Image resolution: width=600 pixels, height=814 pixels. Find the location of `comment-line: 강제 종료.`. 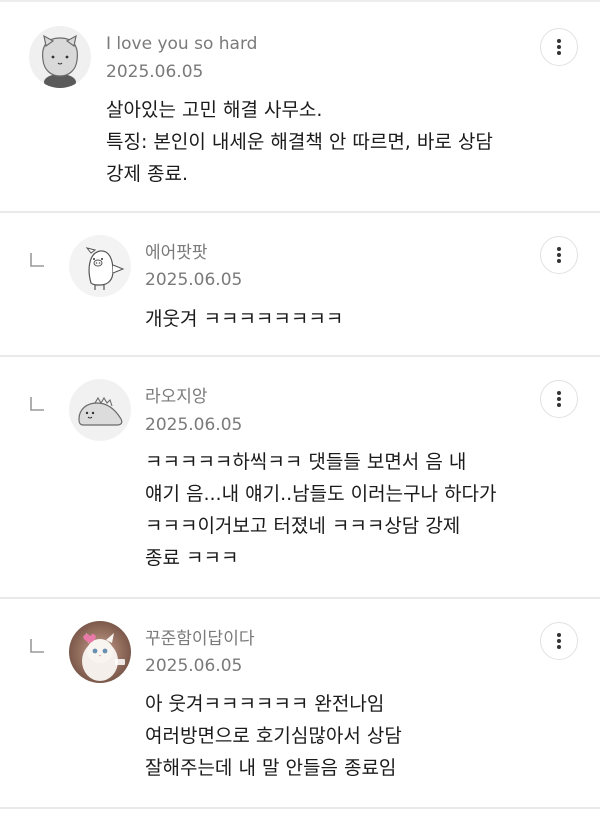

comment-line: 강제 종료. is located at coordinates (147, 174).